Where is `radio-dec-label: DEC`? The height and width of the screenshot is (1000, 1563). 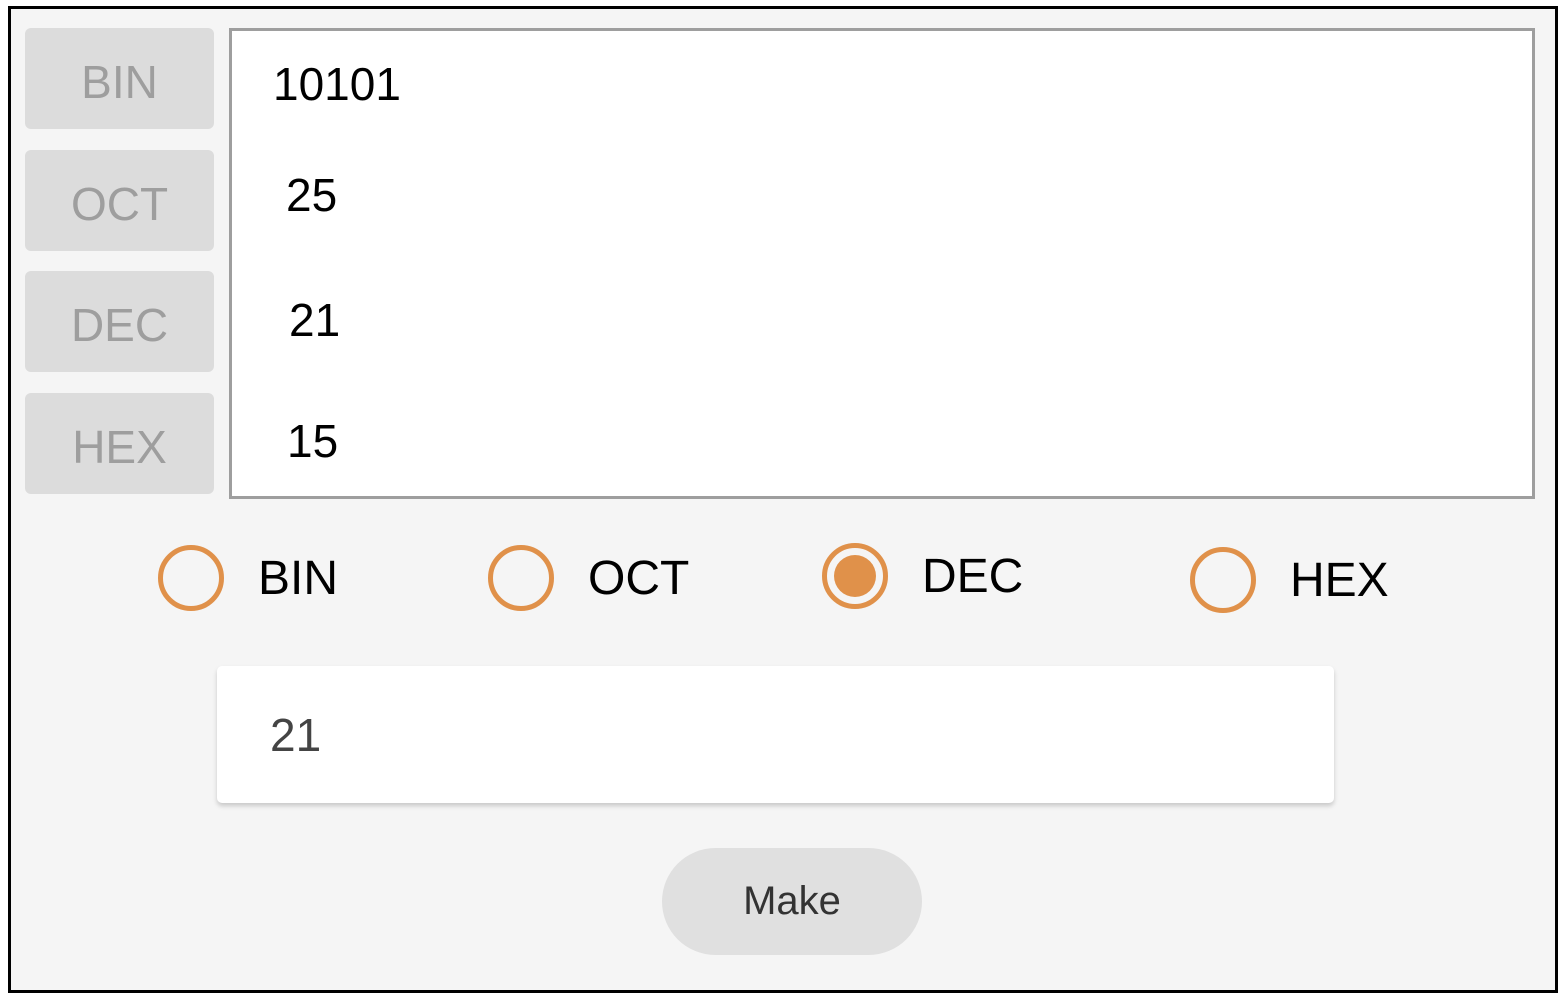 radio-dec-label: DEC is located at coordinates (973, 576).